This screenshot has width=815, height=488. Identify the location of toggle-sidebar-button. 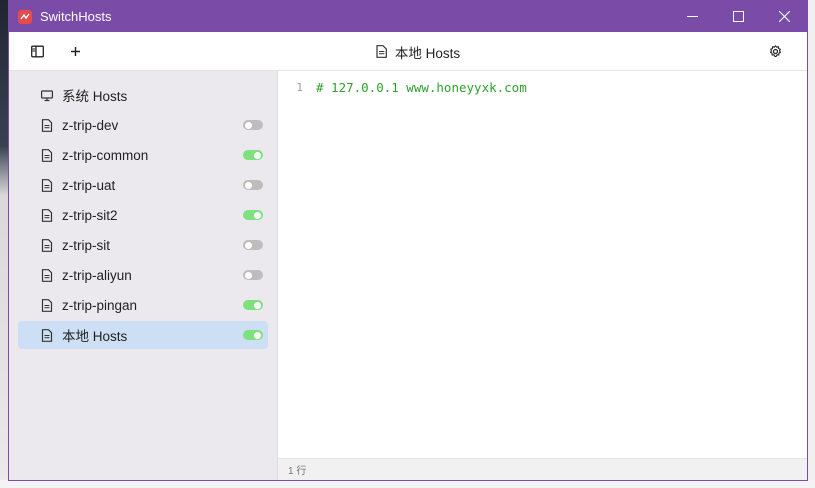
(37, 51).